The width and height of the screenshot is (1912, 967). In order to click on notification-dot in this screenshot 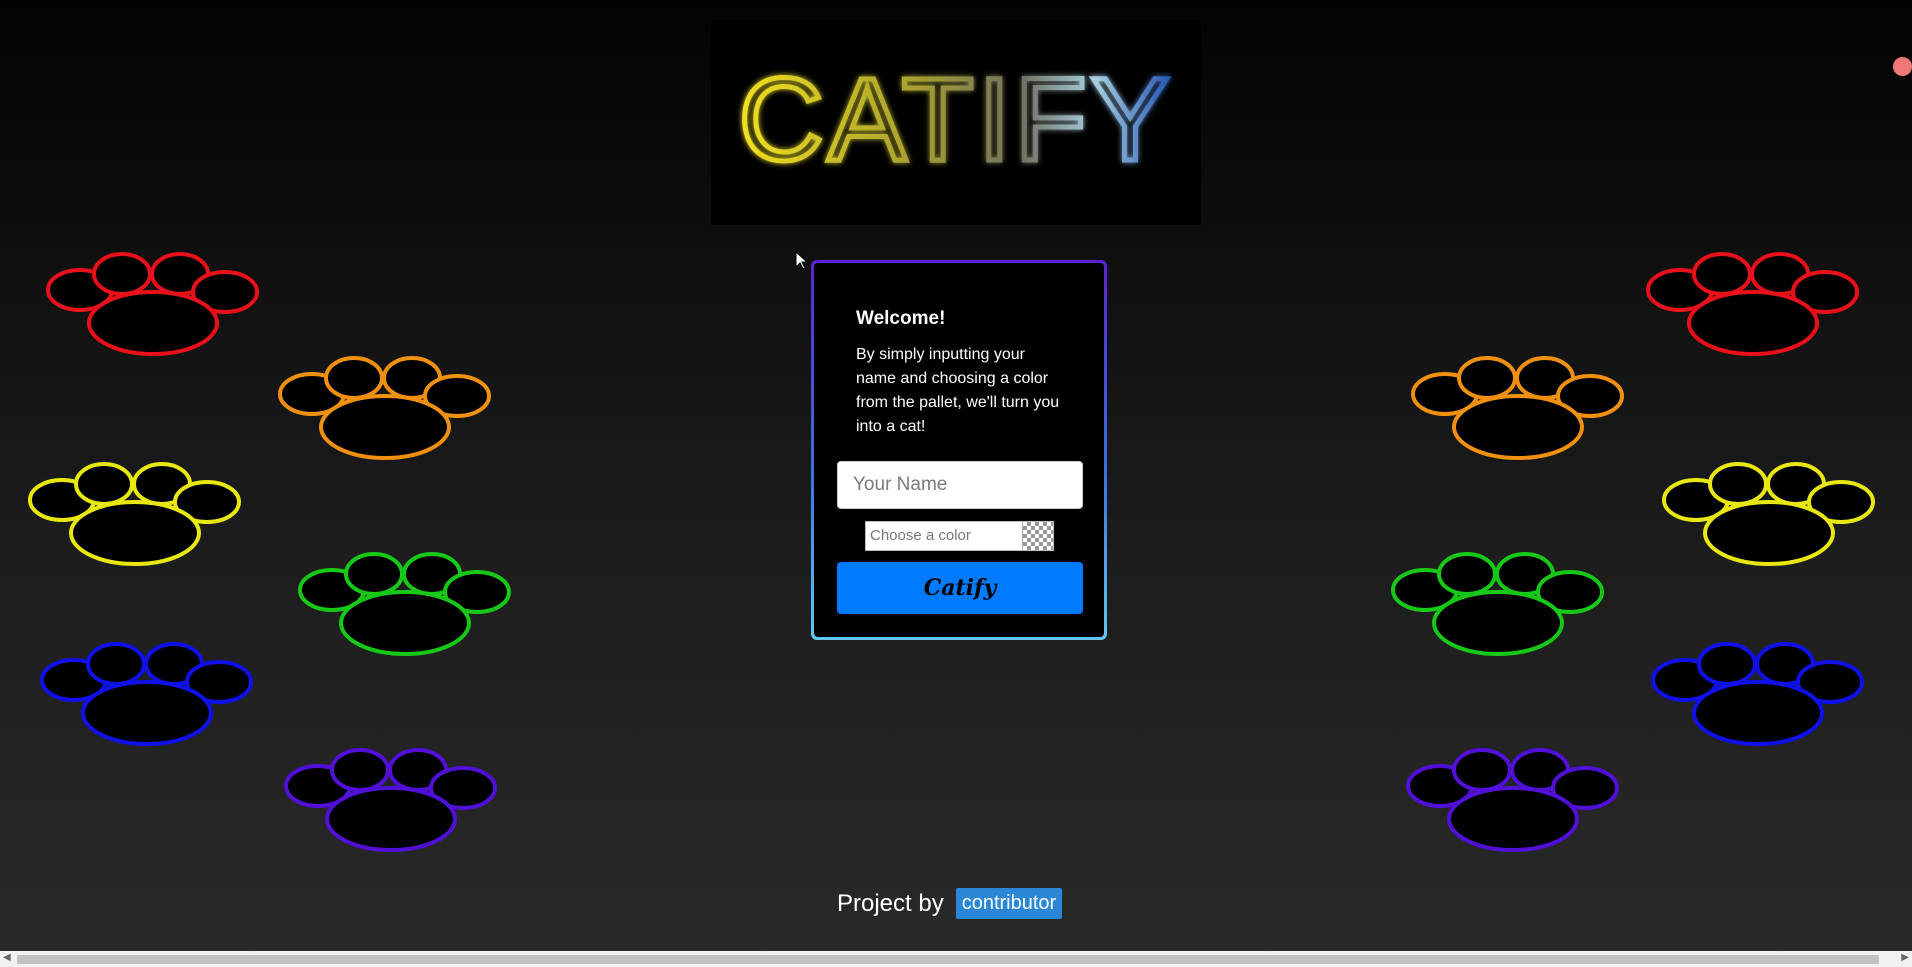, I will do `click(1902, 66)`.